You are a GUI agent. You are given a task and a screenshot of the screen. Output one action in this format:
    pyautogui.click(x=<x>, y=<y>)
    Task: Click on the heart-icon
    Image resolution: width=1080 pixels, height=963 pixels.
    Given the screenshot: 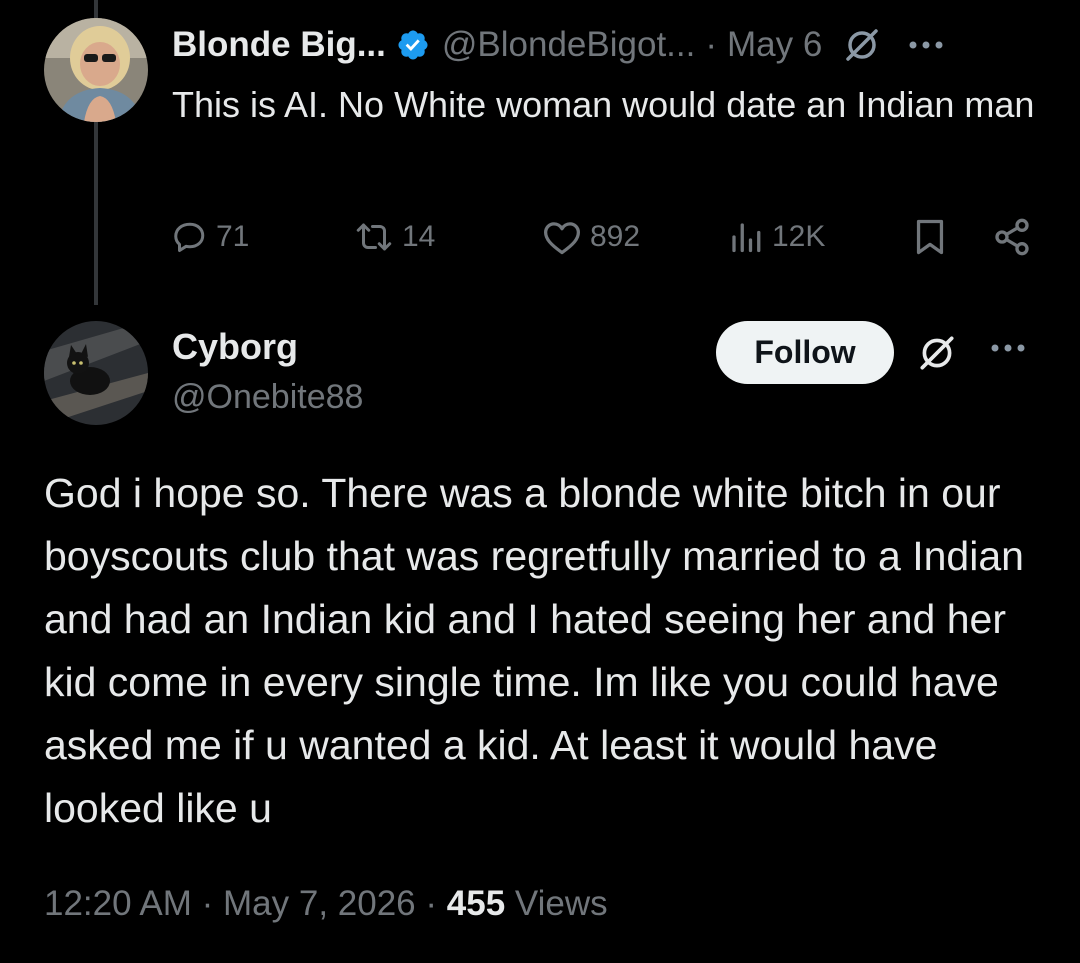 What is the action you would take?
    pyautogui.click(x=562, y=238)
    